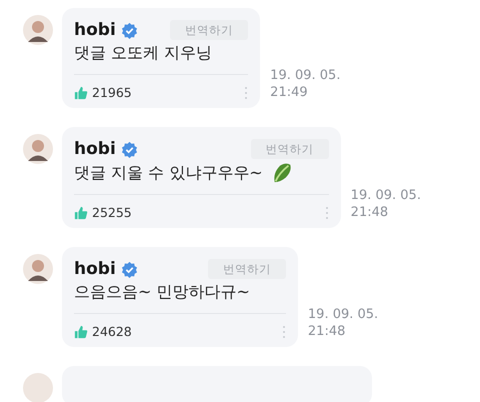 This screenshot has width=480, height=402. I want to click on like-count: 25255, so click(112, 212).